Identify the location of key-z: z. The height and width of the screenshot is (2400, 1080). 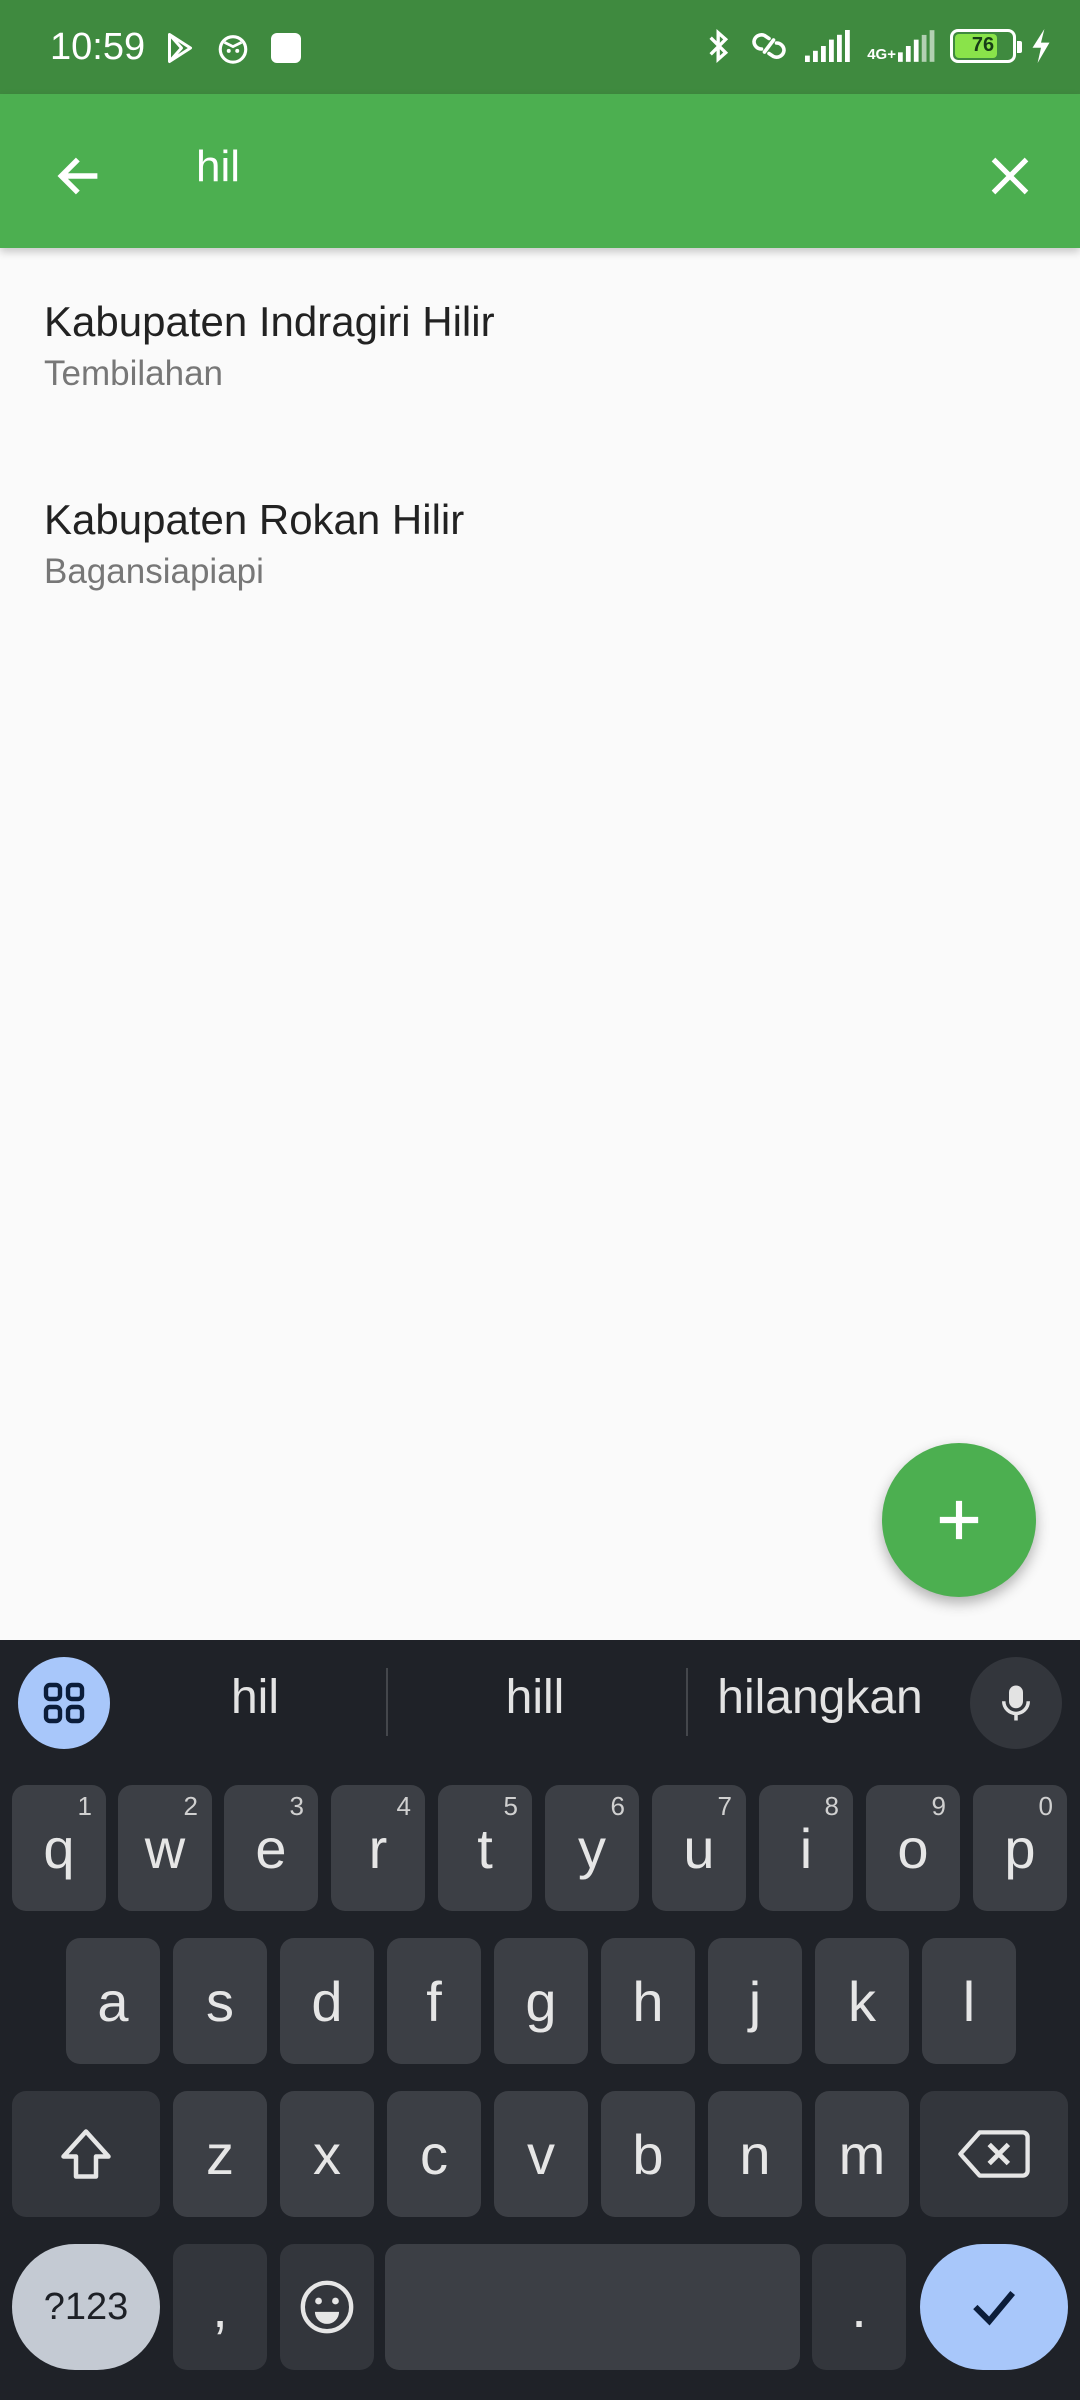
(220, 2154).